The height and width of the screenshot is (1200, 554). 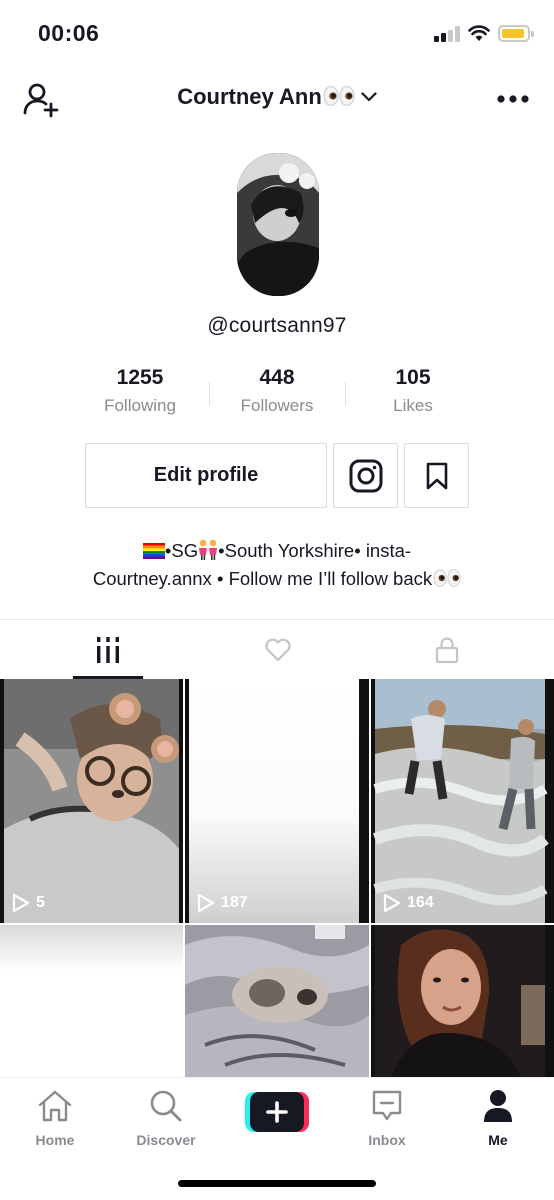 What do you see at coordinates (55, 1140) in the screenshot?
I see `nav-home-label: Home` at bounding box center [55, 1140].